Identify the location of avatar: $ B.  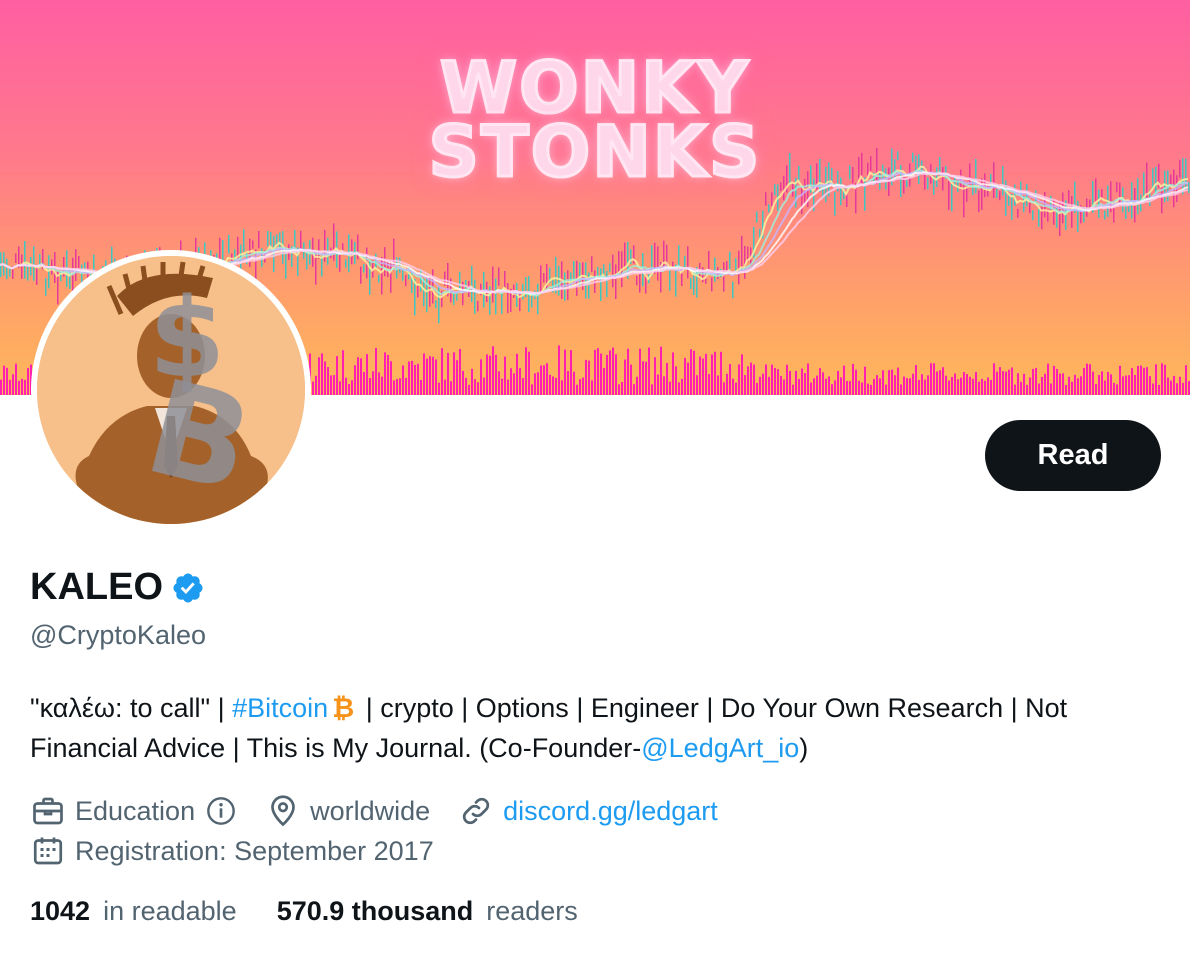
(171, 390).